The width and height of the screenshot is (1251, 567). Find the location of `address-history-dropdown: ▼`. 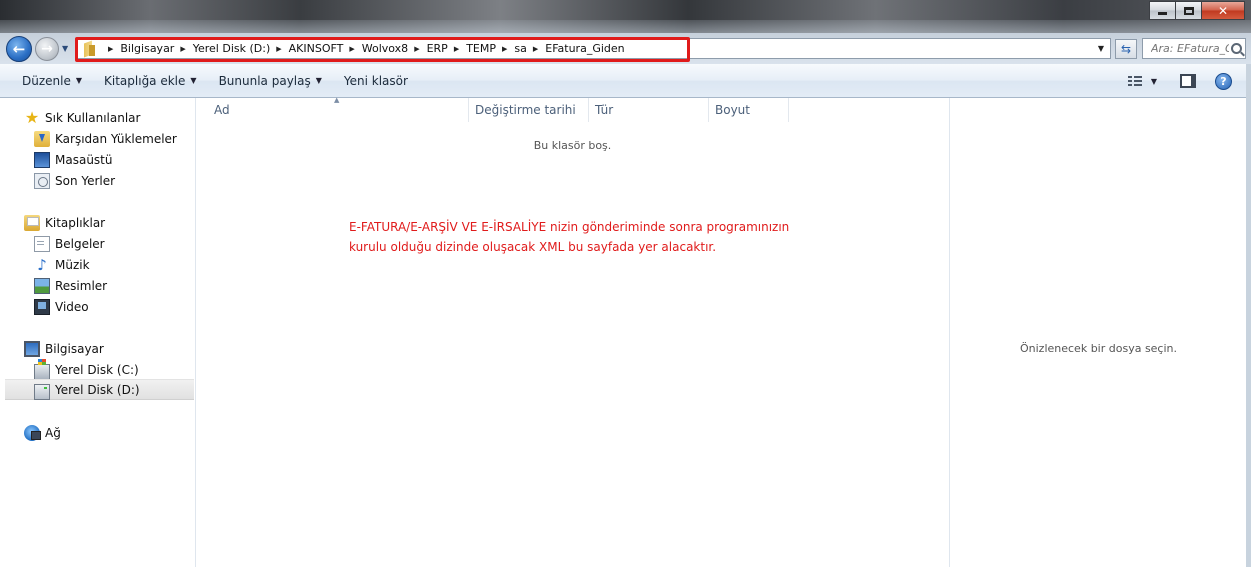

address-history-dropdown: ▼ is located at coordinates (1101, 48).